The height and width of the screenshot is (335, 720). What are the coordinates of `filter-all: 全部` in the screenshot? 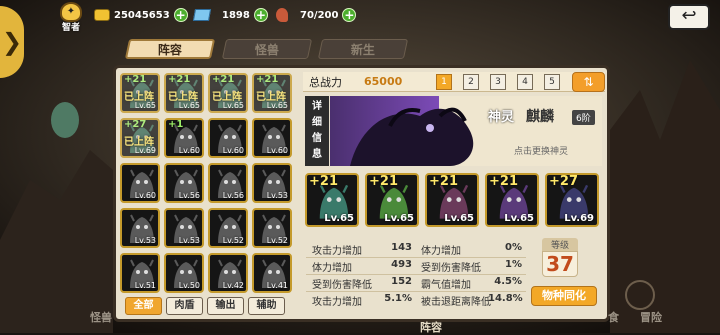 It's located at (143, 306).